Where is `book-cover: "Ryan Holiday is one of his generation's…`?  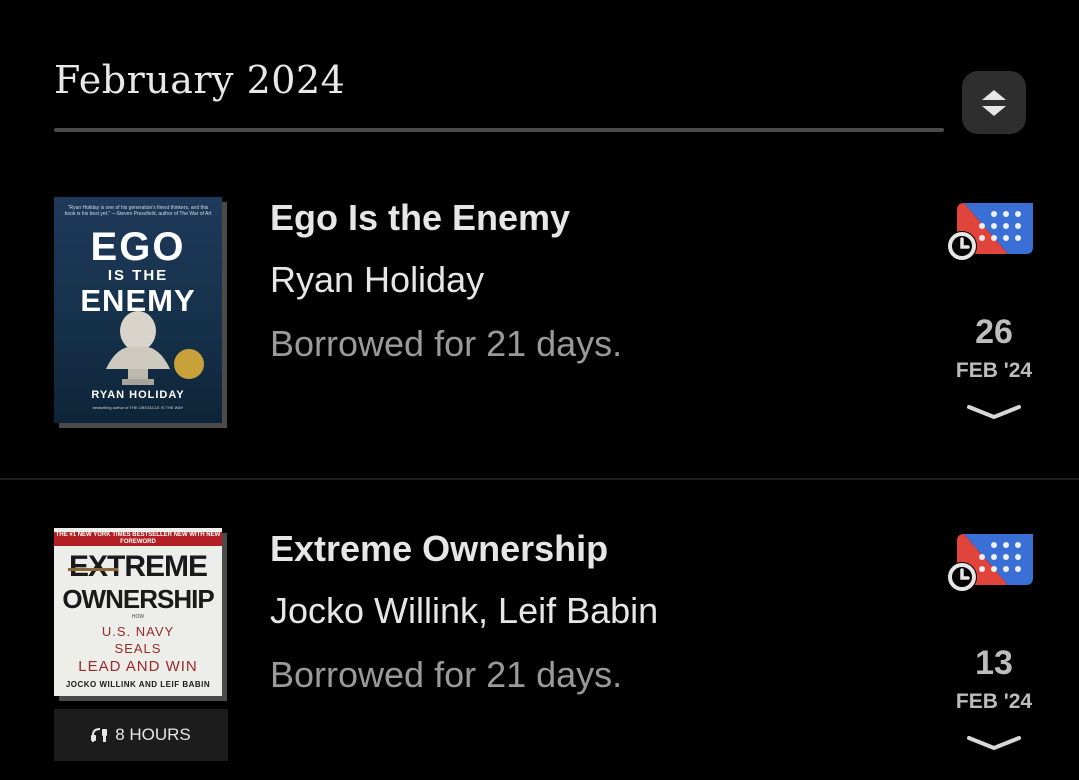 book-cover: "Ryan Holiday is one of his generation's… is located at coordinates (140, 312).